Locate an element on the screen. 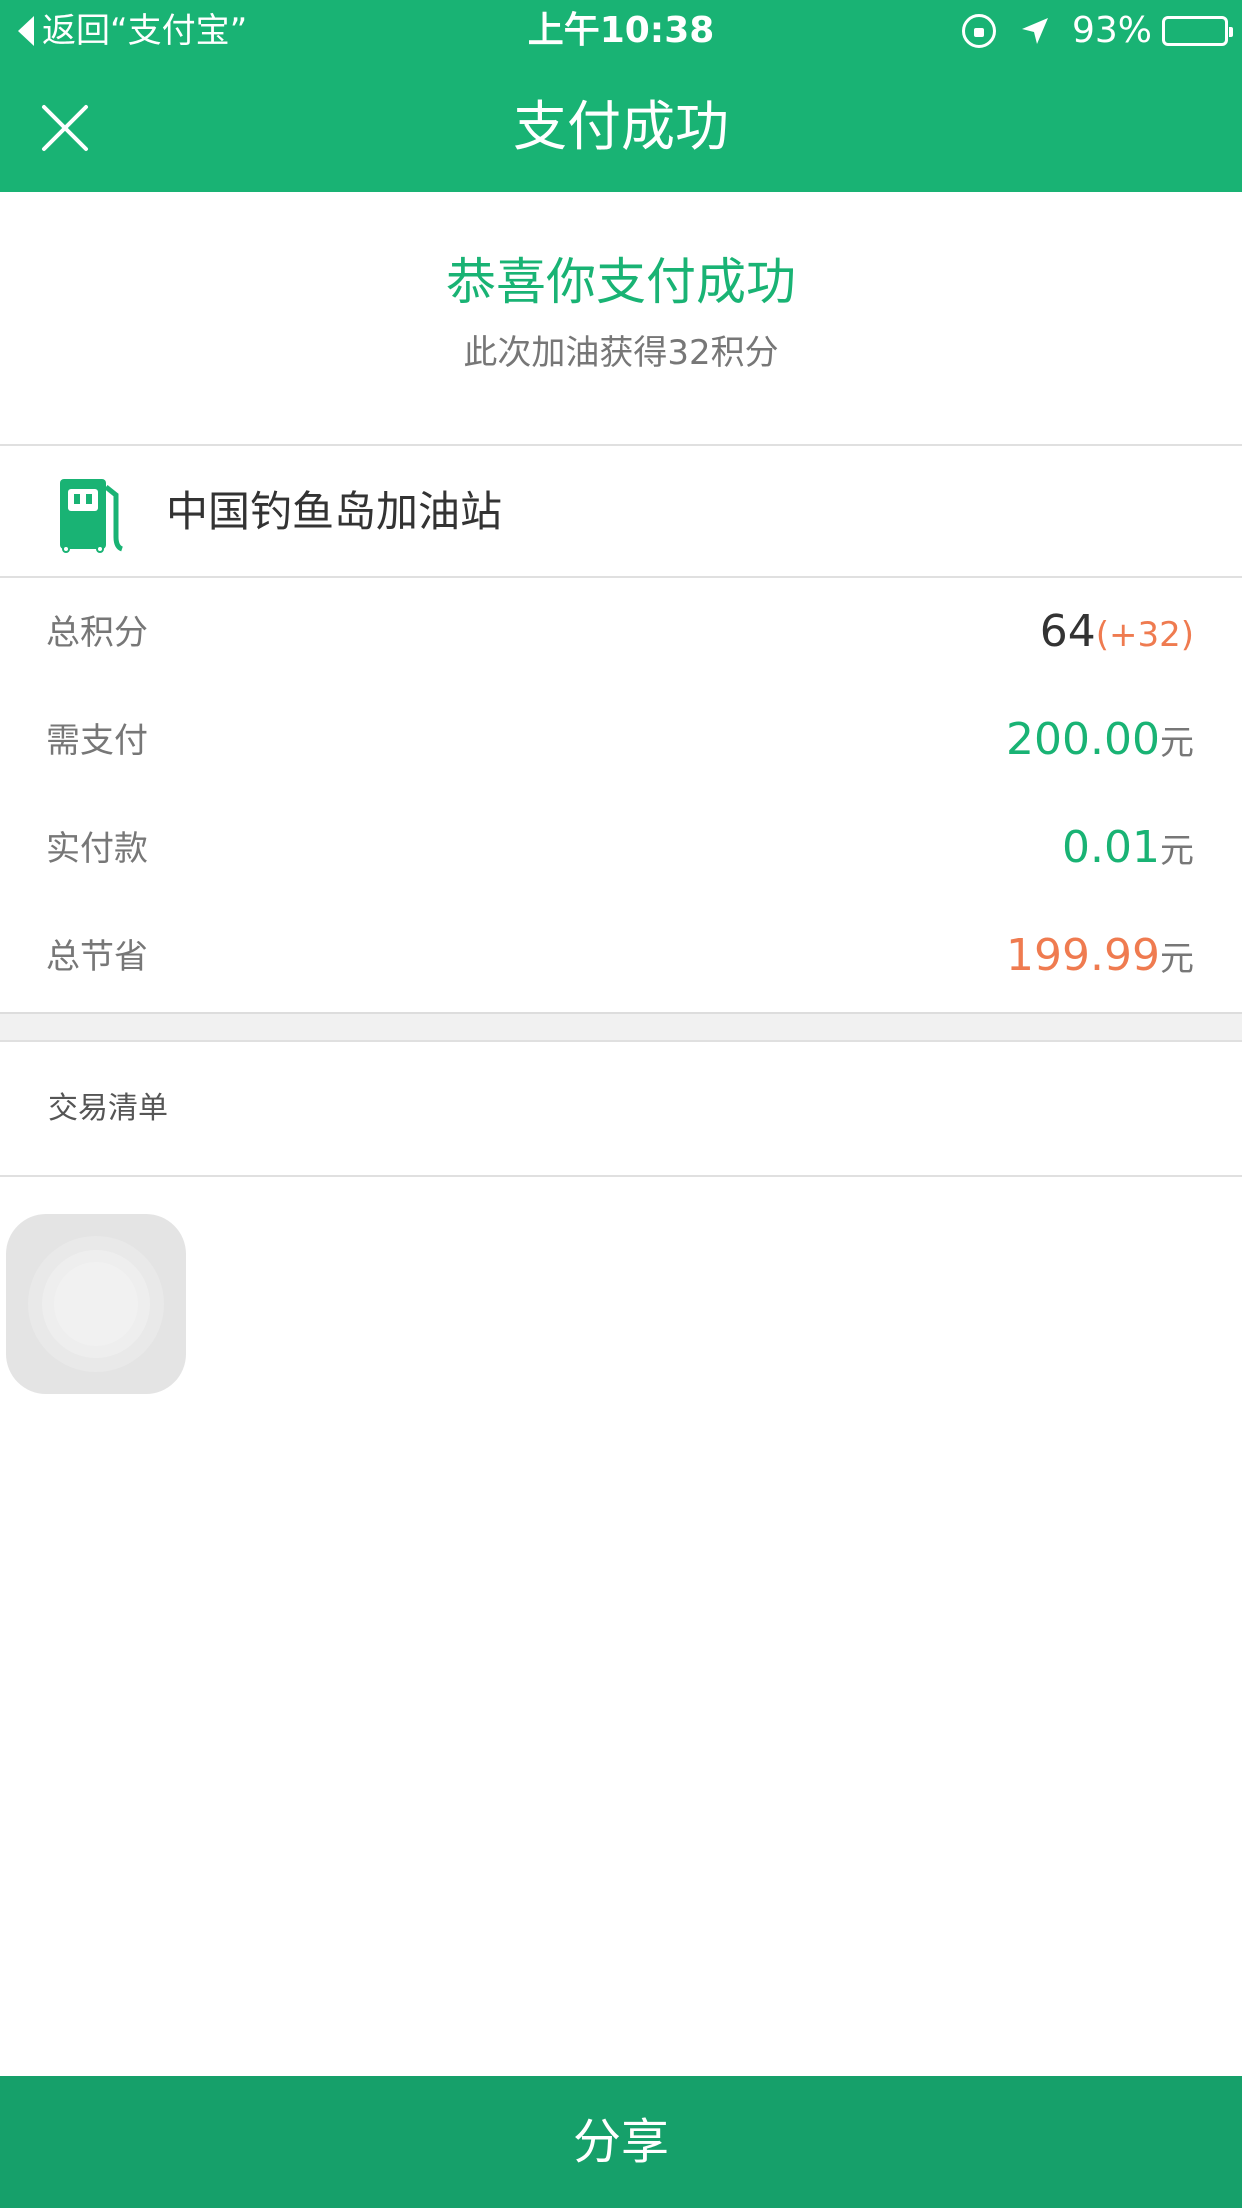 Image resolution: width=1242 pixels, height=2208 pixels. success-header: 恭喜你支付成功 此次加油获得32积分 is located at coordinates (621, 319).